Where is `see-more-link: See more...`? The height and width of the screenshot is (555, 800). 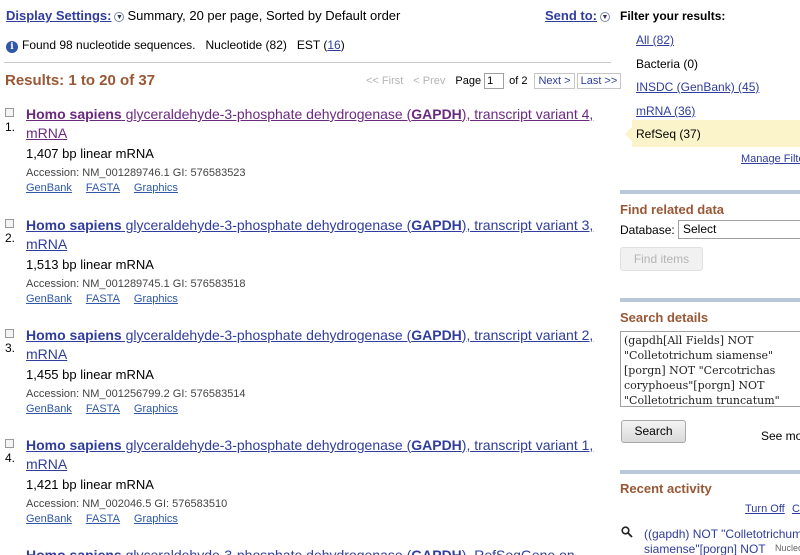 see-more-link: See more... is located at coordinates (780, 436).